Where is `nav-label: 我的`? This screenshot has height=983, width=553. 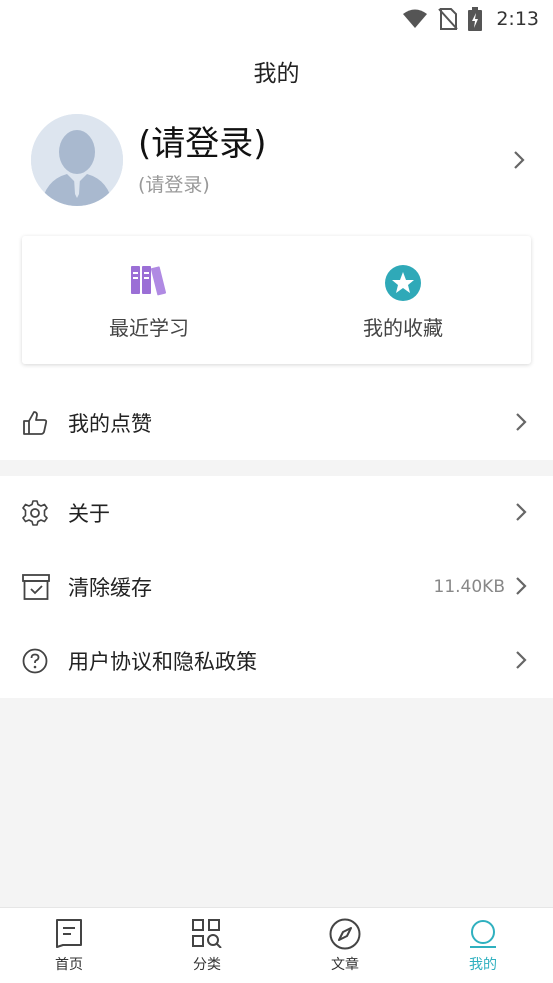 nav-label: 我的 is located at coordinates (483, 965).